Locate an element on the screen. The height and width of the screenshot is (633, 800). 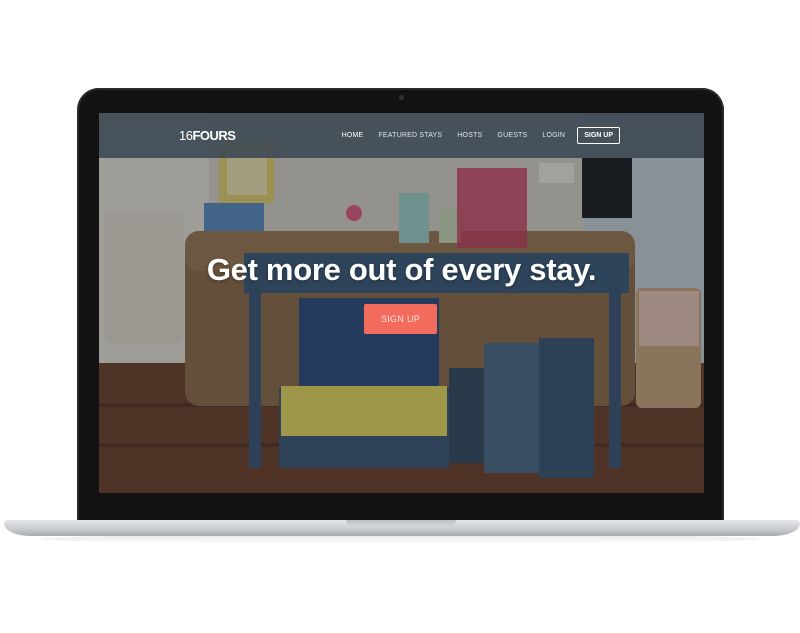
nav-item-featured-stays: FEATURED STAYS is located at coordinates (410, 135).